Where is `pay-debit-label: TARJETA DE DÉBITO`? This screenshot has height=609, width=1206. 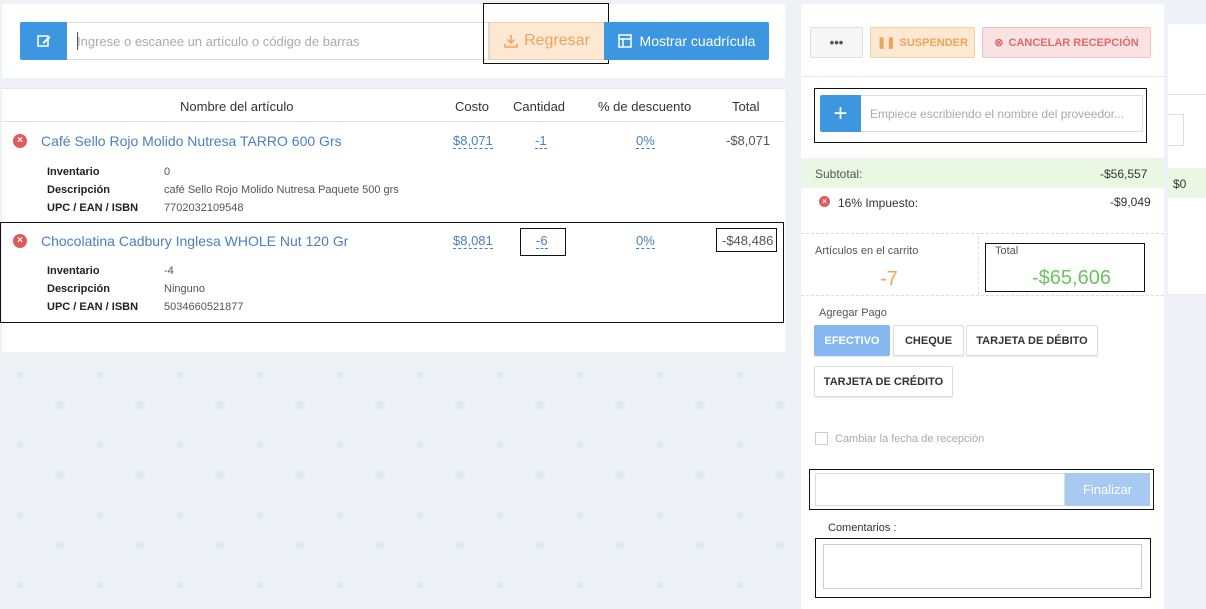 pay-debit-label: TARJETA DE DÉBITO is located at coordinates (1032, 340).